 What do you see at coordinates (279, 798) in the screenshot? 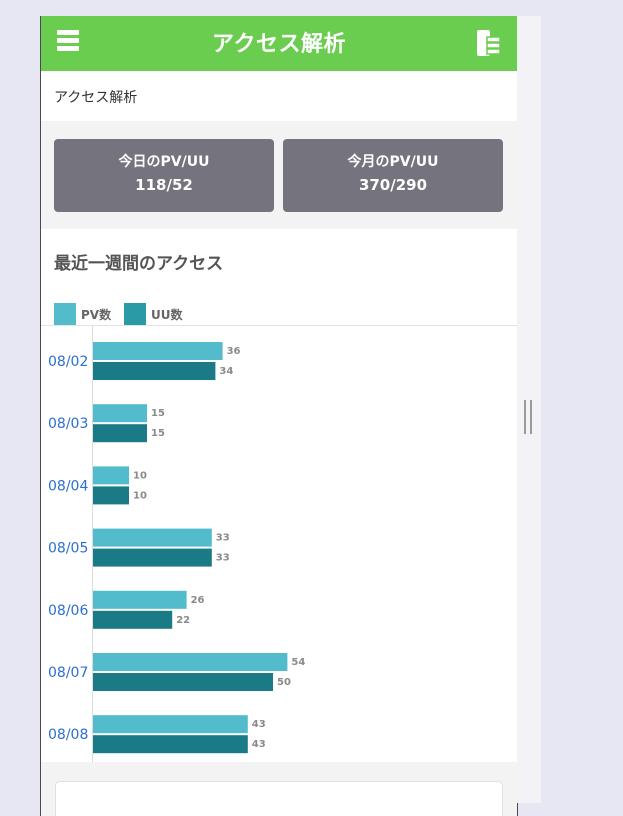
I see `next-section-card` at bounding box center [279, 798].